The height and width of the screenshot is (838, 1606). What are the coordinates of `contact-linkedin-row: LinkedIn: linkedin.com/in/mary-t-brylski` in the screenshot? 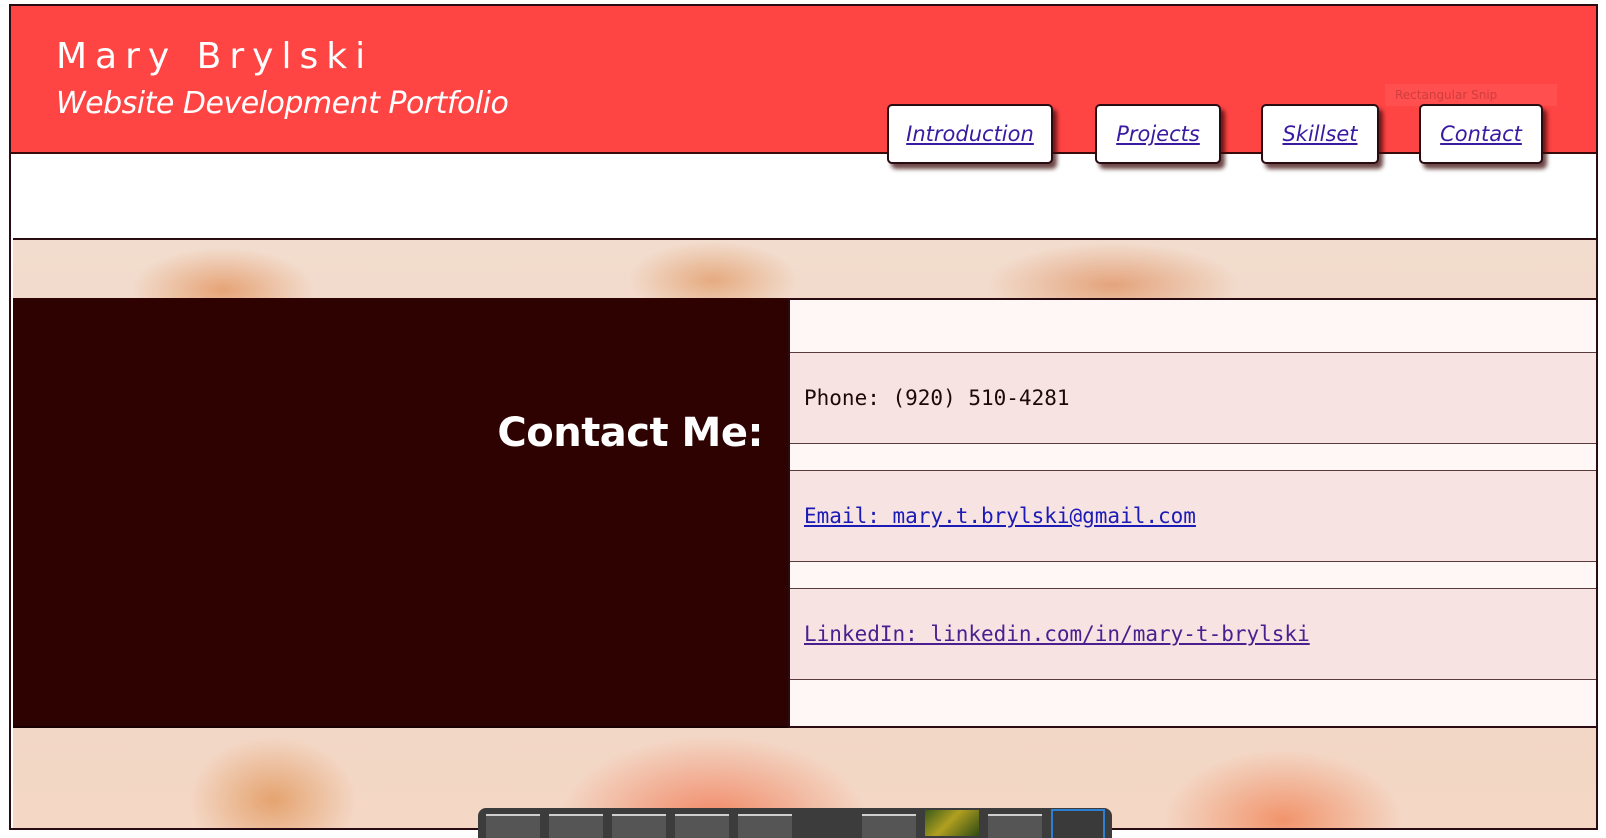 It's located at (1193, 634).